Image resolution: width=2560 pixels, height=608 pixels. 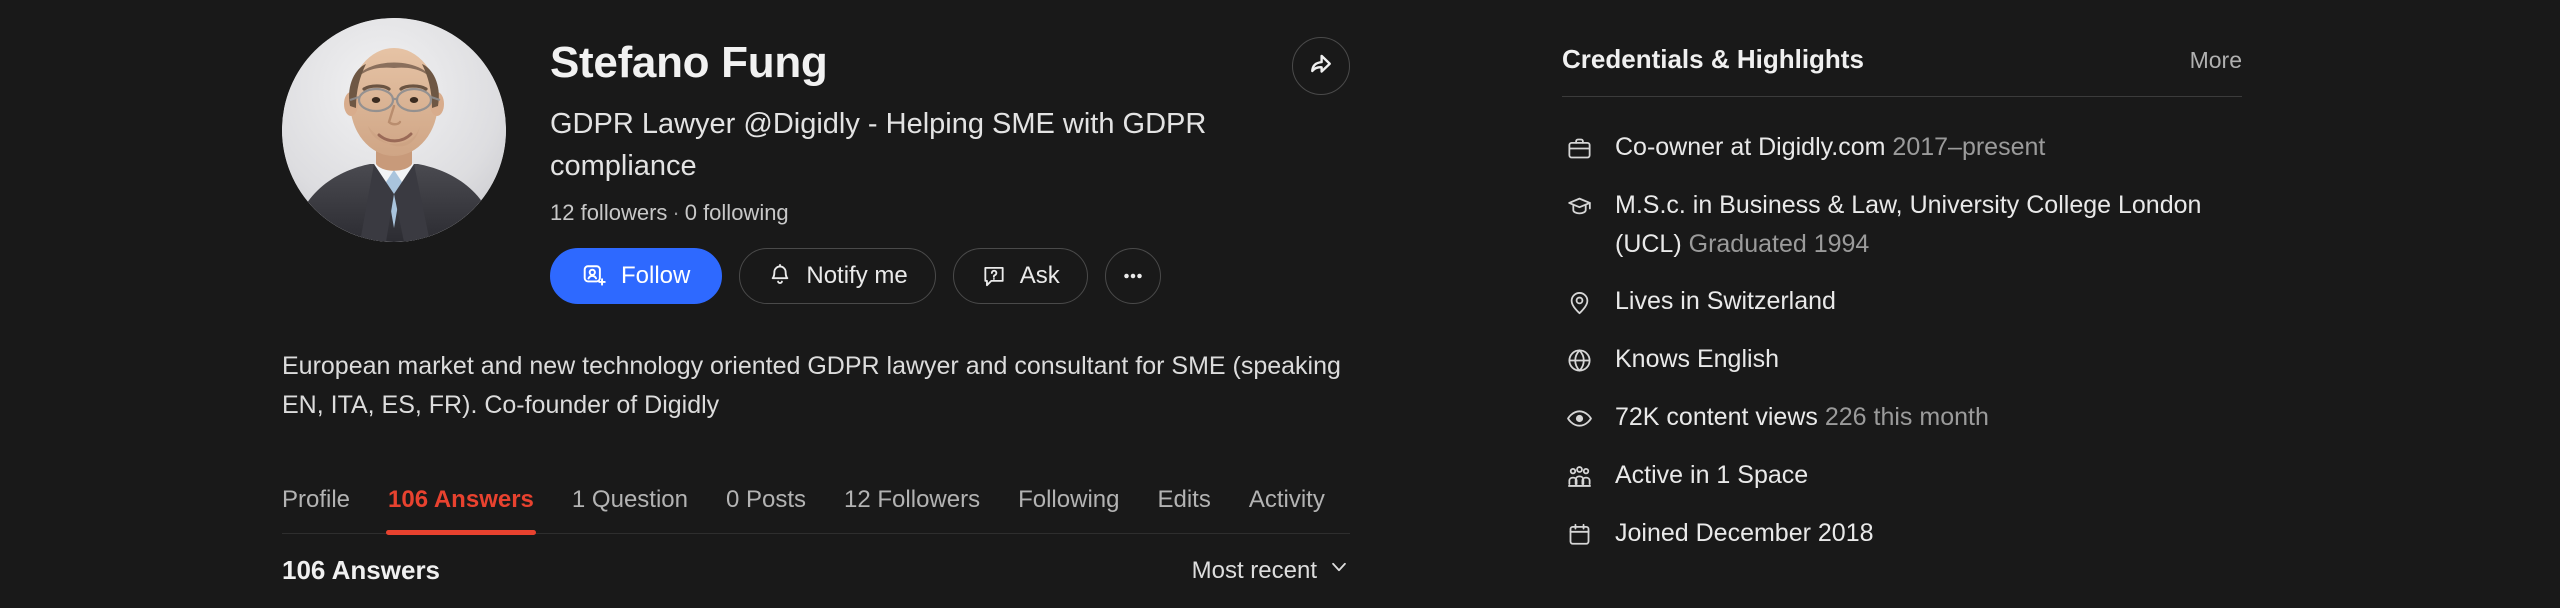 I want to click on ask-button: Ask, so click(x=1020, y=276).